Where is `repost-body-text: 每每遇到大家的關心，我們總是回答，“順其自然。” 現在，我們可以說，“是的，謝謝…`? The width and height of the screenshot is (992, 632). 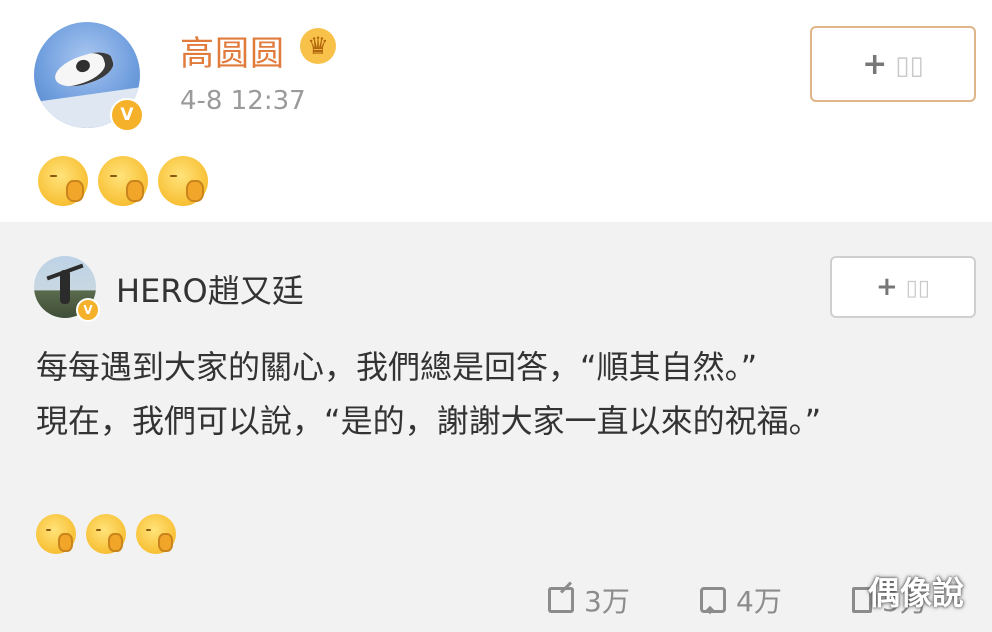
repost-body-text: 每每遇到大家的關心，我們總是回答，“順其自然。” 現在，我們可以說，“是的，謝謝… is located at coordinates (429, 394).